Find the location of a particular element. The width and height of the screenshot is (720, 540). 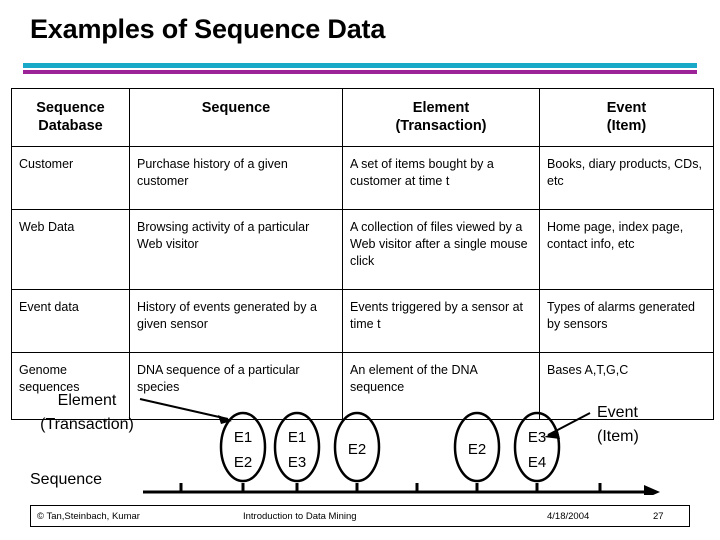

element-annotation-line1: Element is located at coordinates (87, 400).